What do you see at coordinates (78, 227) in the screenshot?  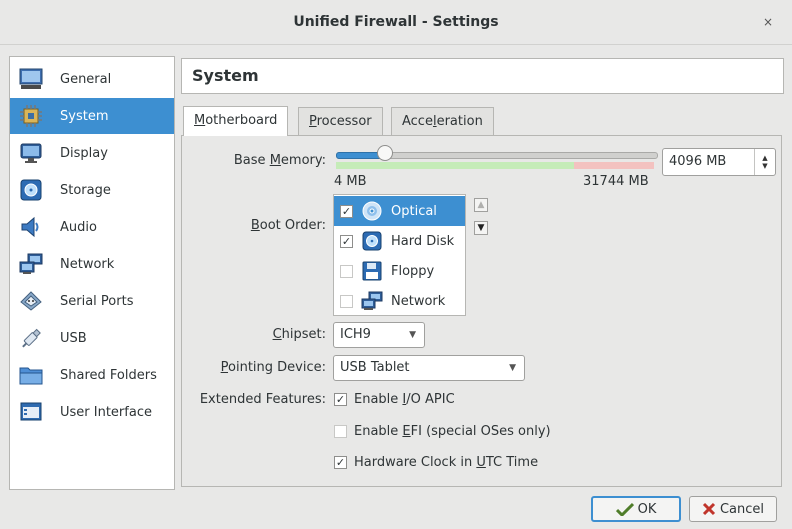 I see `sidebar-item-label: Audio` at bounding box center [78, 227].